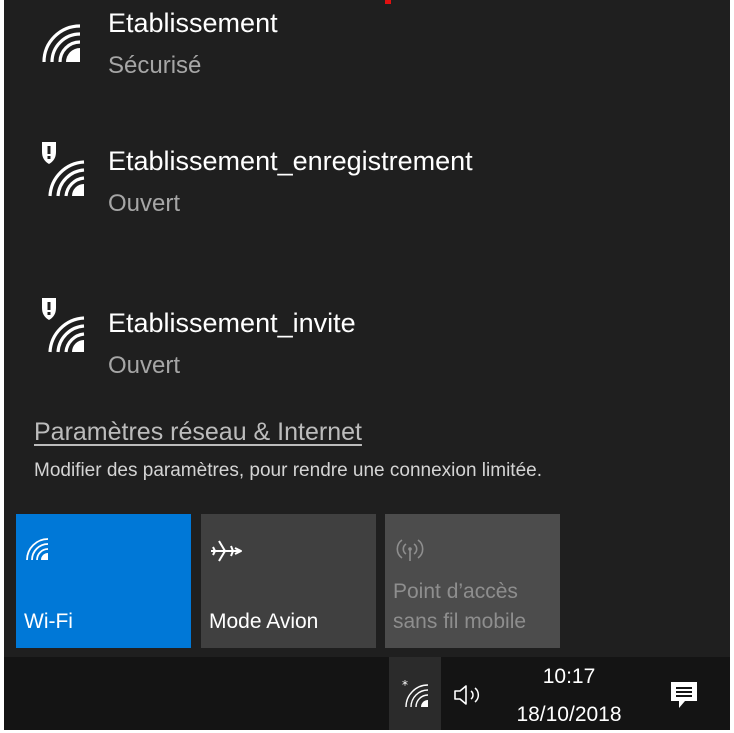  Describe the element at coordinates (232, 323) in the screenshot. I see `network-name: Etablissement_invite` at that location.